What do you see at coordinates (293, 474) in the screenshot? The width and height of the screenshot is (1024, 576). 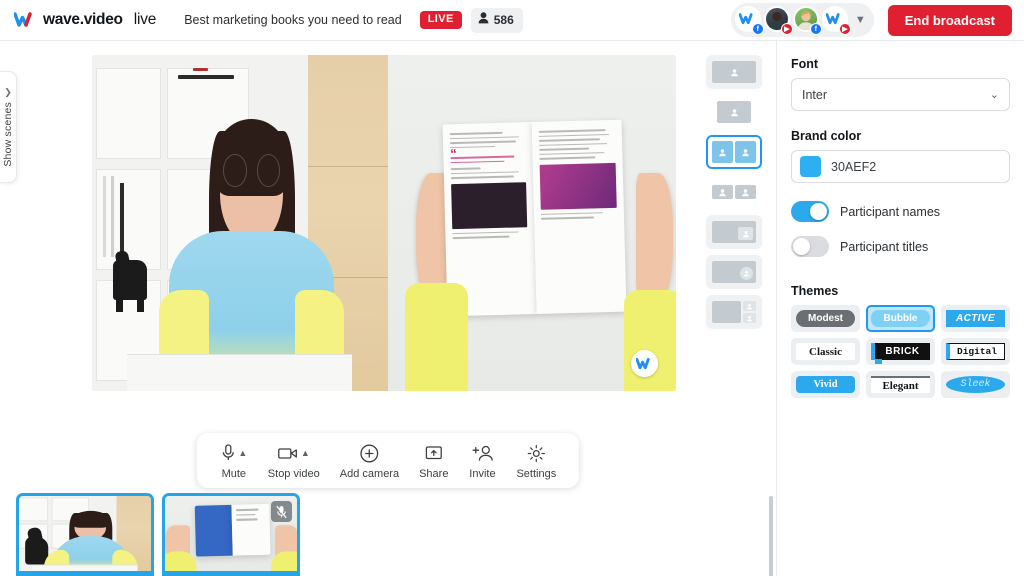 I see `control-label: Stop video` at bounding box center [293, 474].